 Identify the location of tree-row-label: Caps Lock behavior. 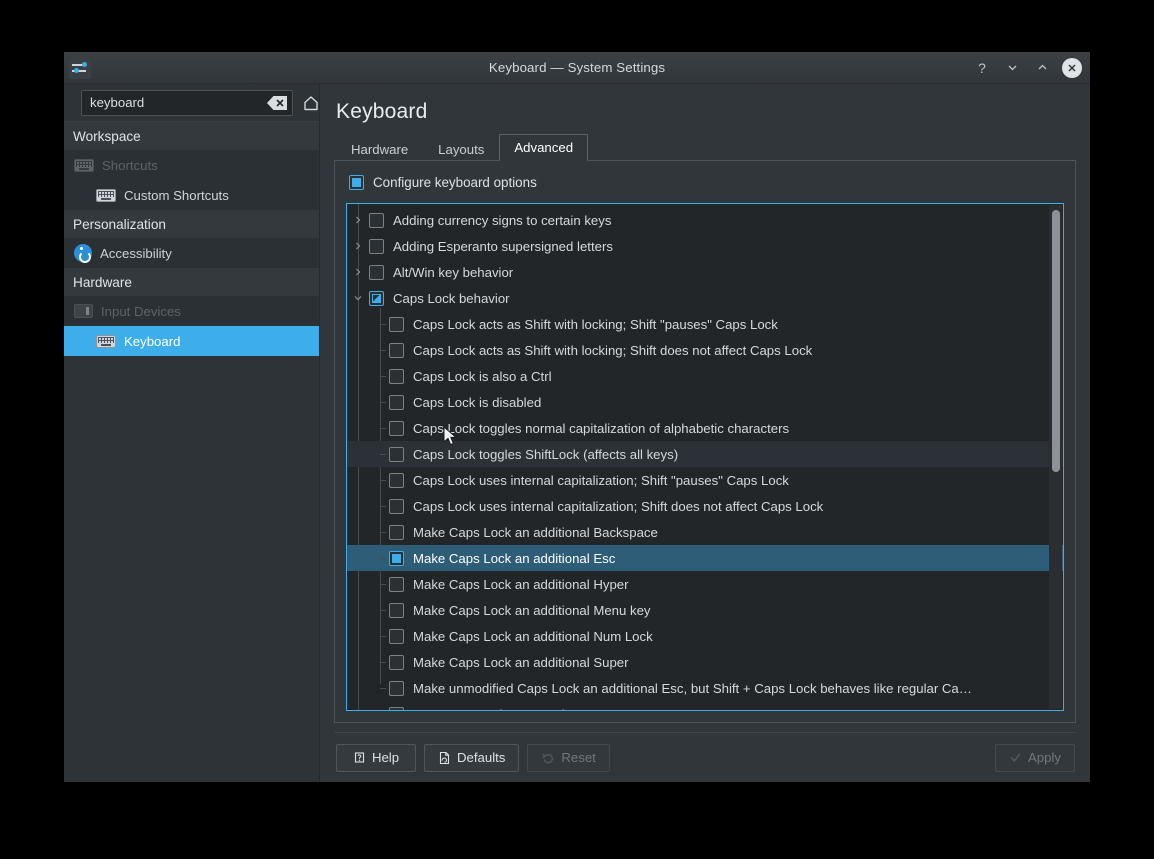
(451, 298).